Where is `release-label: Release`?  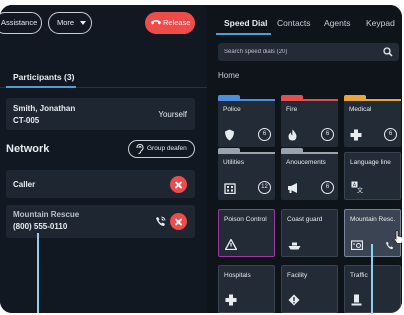
release-label: Release is located at coordinates (177, 22).